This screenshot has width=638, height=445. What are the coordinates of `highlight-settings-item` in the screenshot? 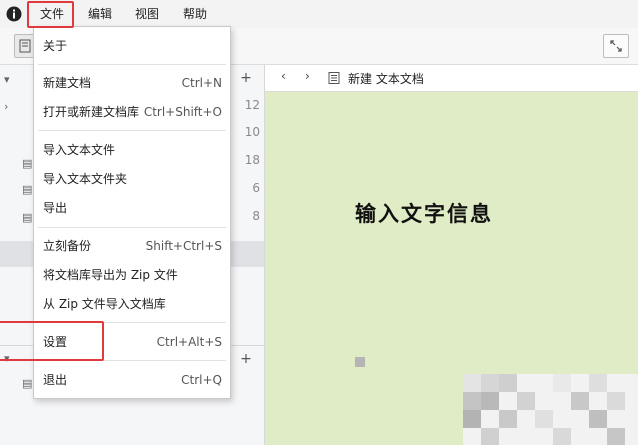 It's located at (52, 341).